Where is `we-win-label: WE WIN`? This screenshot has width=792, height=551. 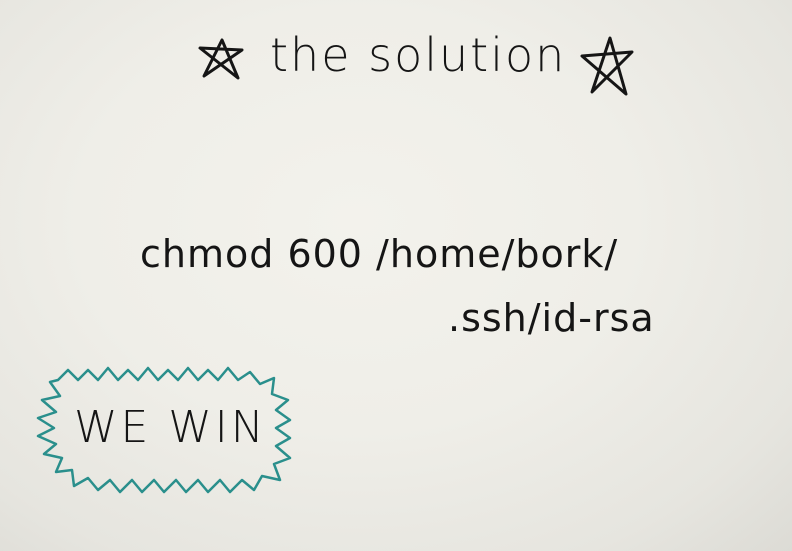 we-win-label: WE WIN is located at coordinates (170, 427).